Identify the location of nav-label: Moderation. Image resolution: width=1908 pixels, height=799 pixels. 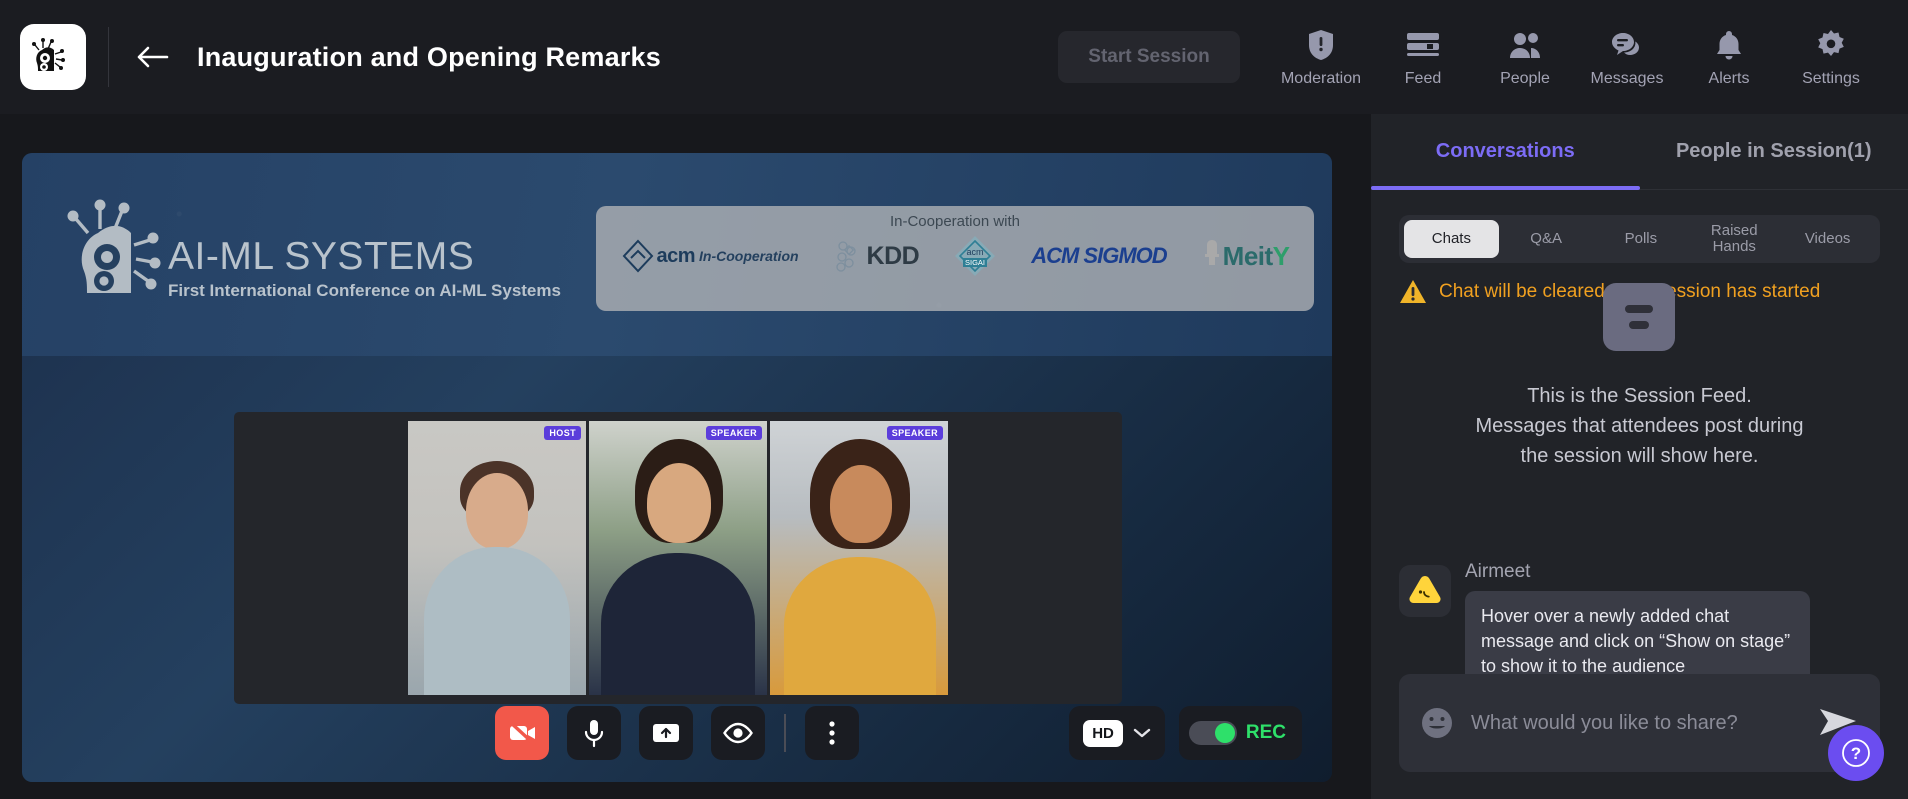
(1321, 78).